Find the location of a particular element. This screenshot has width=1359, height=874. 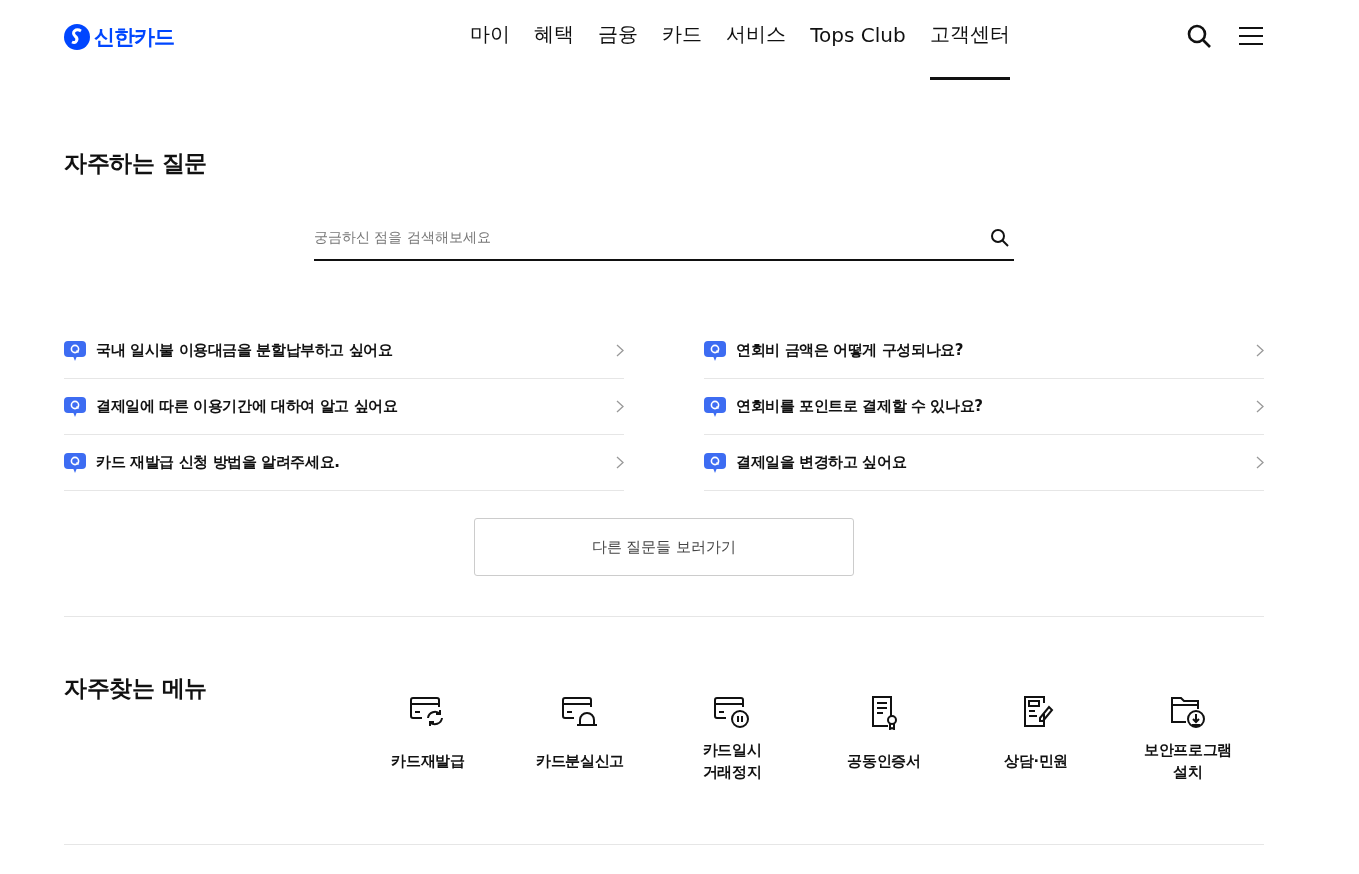

folder-download-icon is located at coordinates (1188, 712).